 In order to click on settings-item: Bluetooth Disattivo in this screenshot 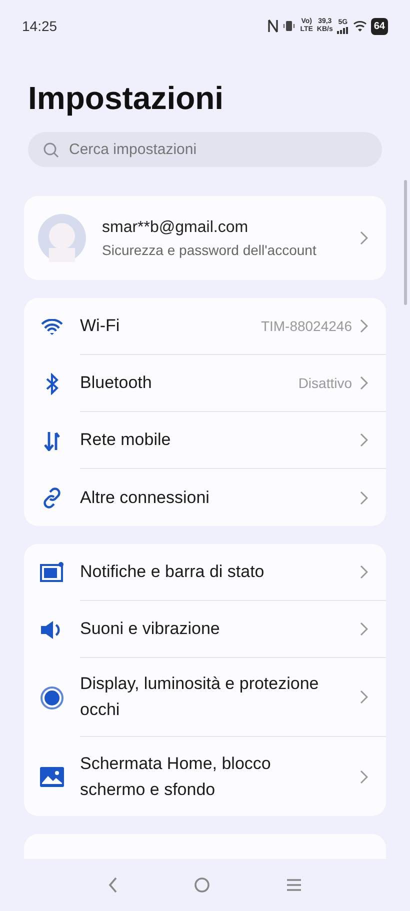, I will do `click(205, 383)`.